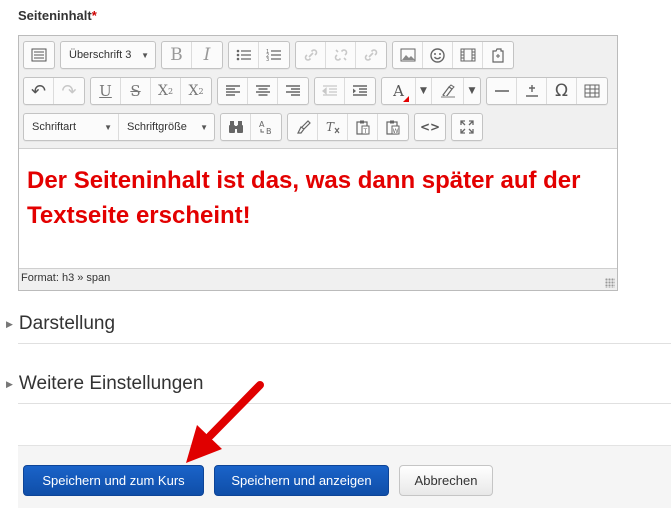  I want to click on toolbar-group-textstyle: U S X2 X2, so click(151, 91).